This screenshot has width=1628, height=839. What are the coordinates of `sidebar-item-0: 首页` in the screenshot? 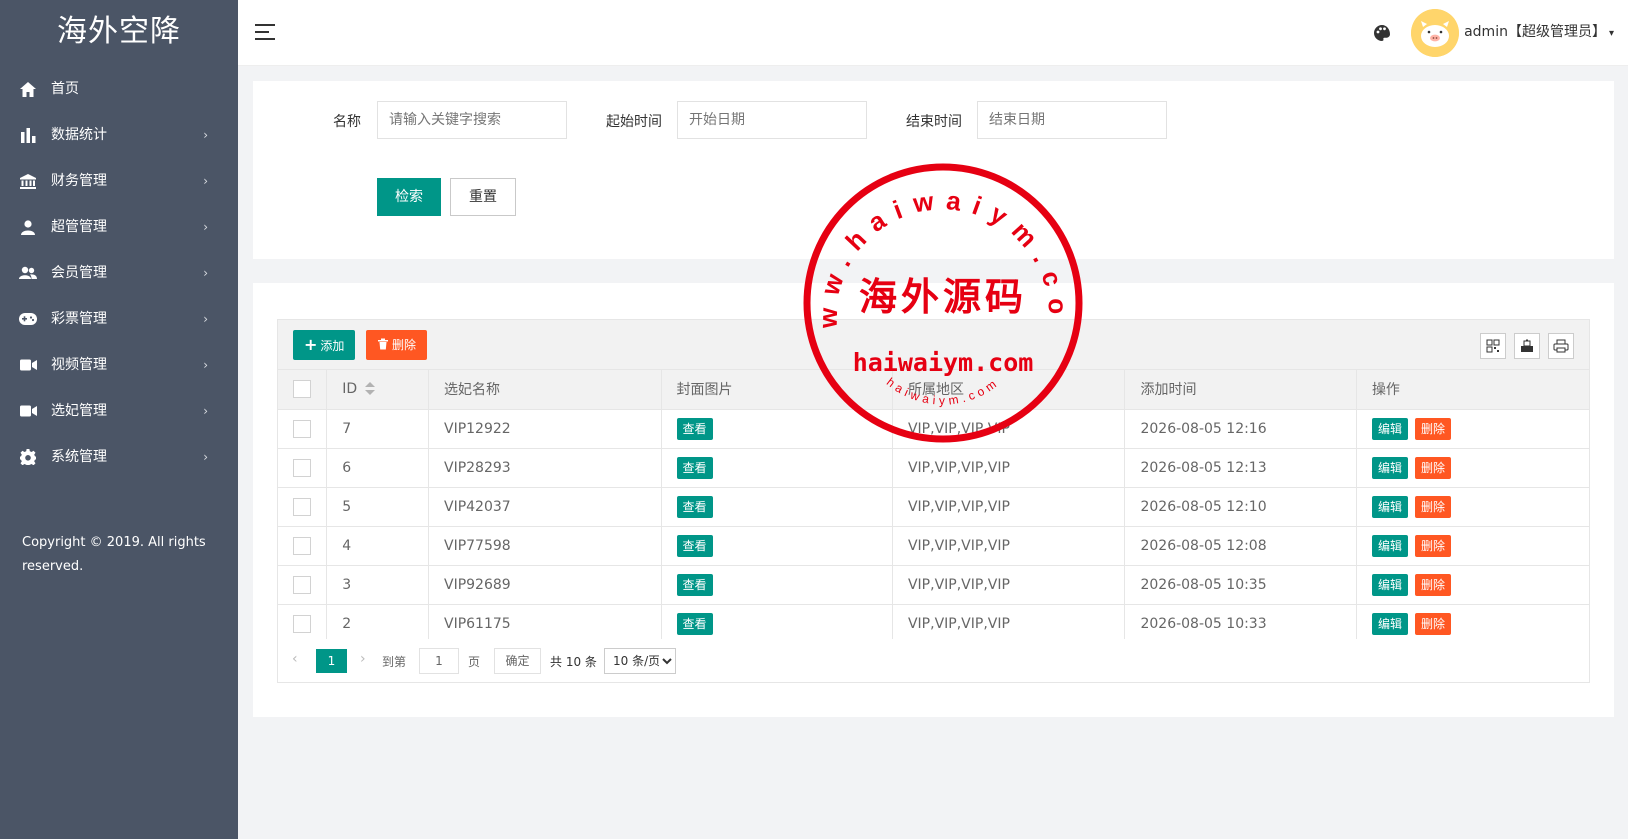 It's located at (119, 89).